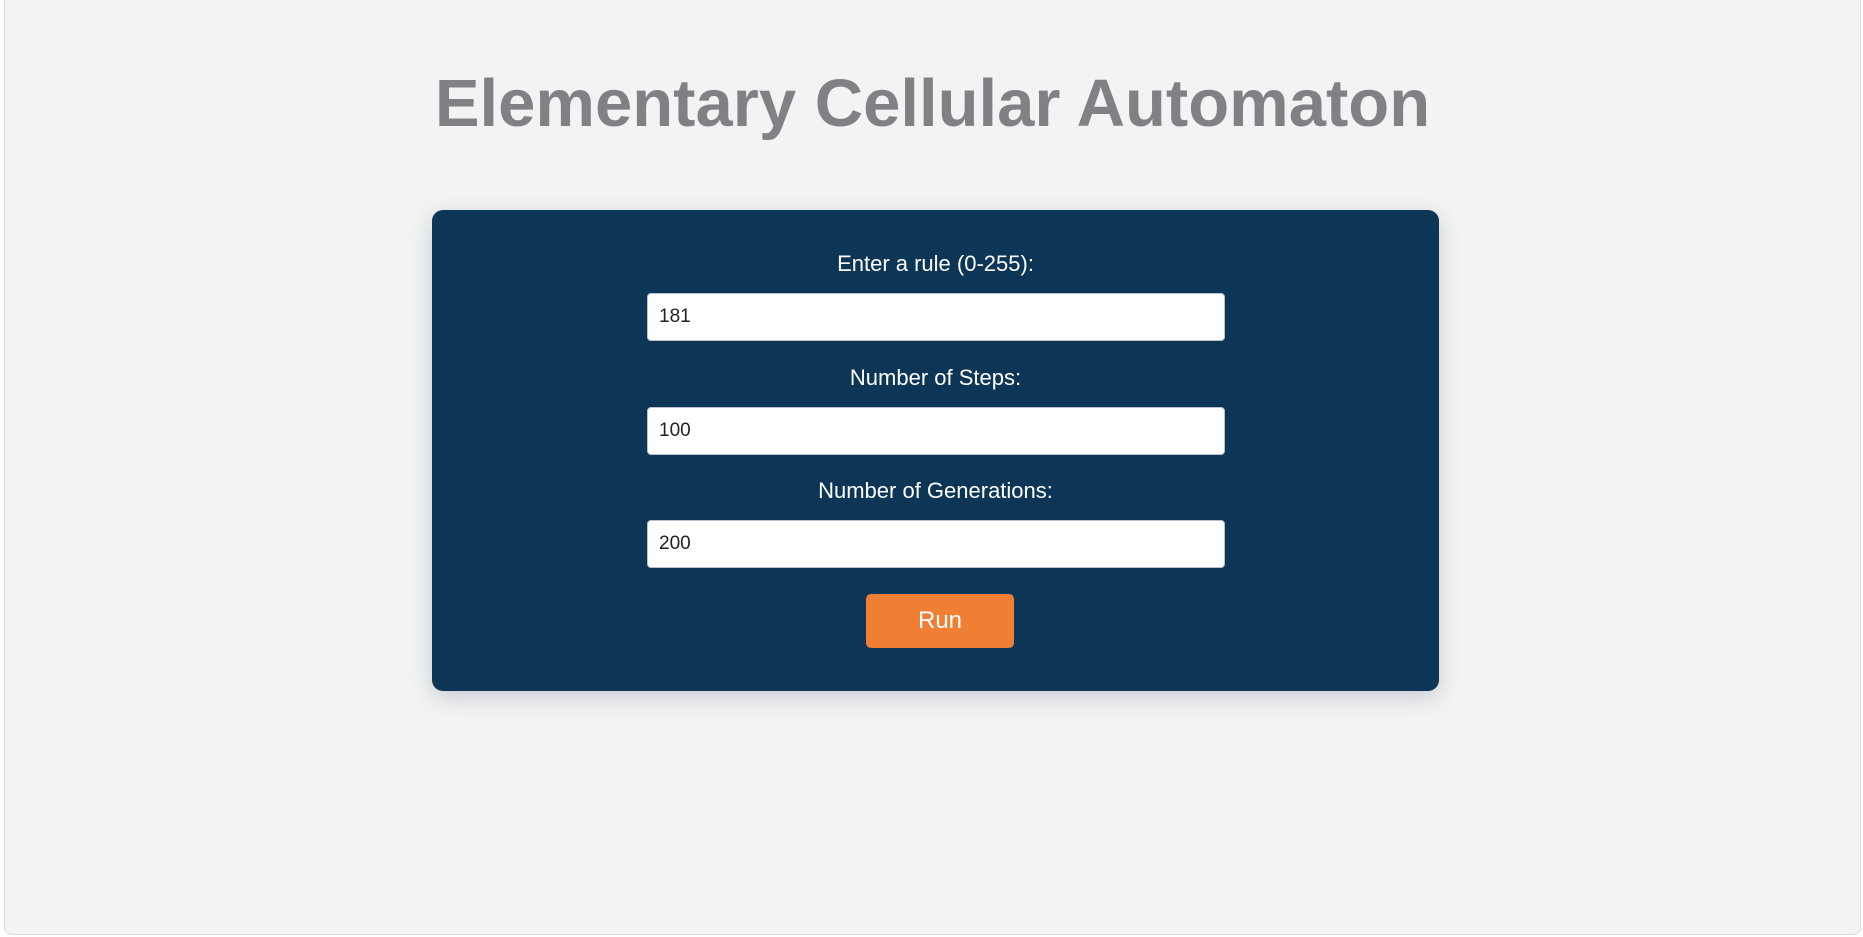 The image size is (1863, 937). I want to click on rule-label: Enter a rule (0-255):, so click(935, 263).